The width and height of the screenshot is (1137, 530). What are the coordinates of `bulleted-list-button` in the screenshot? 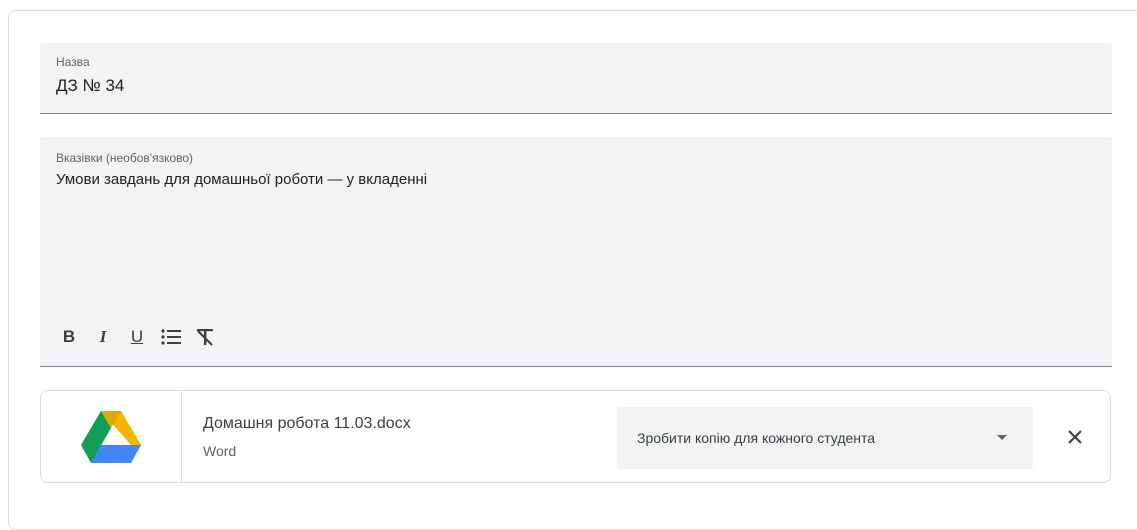 It's located at (171, 337).